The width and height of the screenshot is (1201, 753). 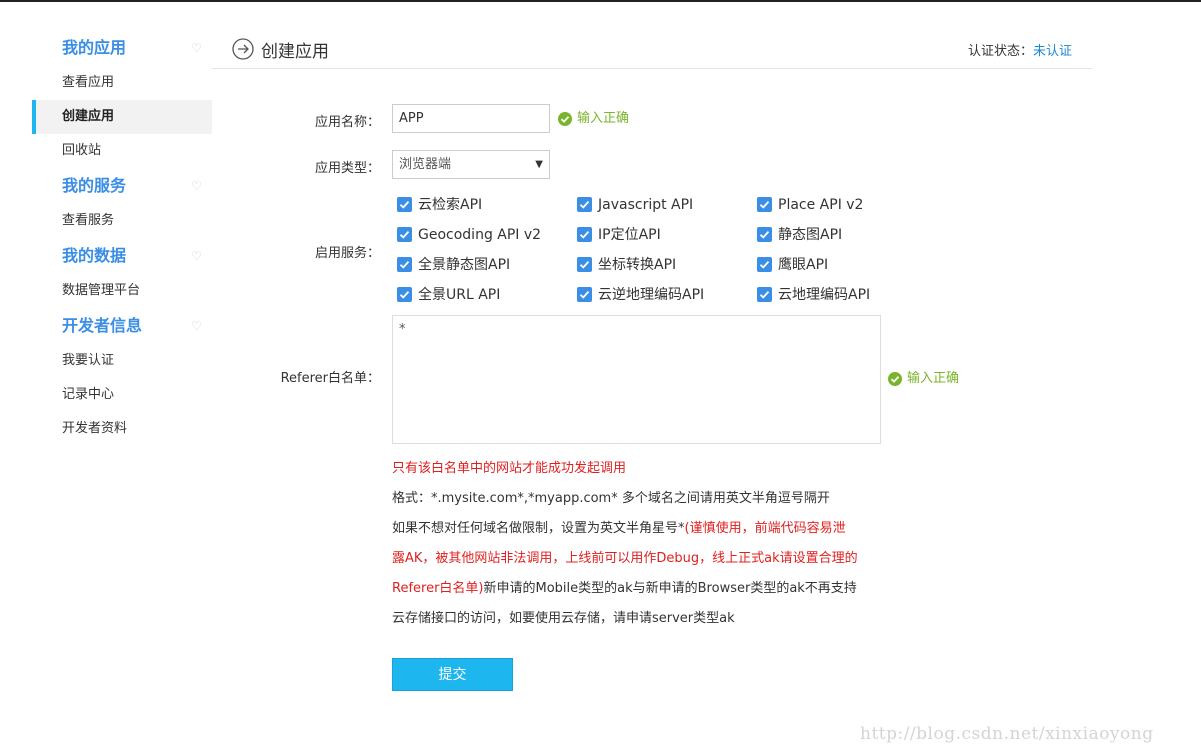 I want to click on sidebar-item-view-apps: 查看应用, so click(x=122, y=83).